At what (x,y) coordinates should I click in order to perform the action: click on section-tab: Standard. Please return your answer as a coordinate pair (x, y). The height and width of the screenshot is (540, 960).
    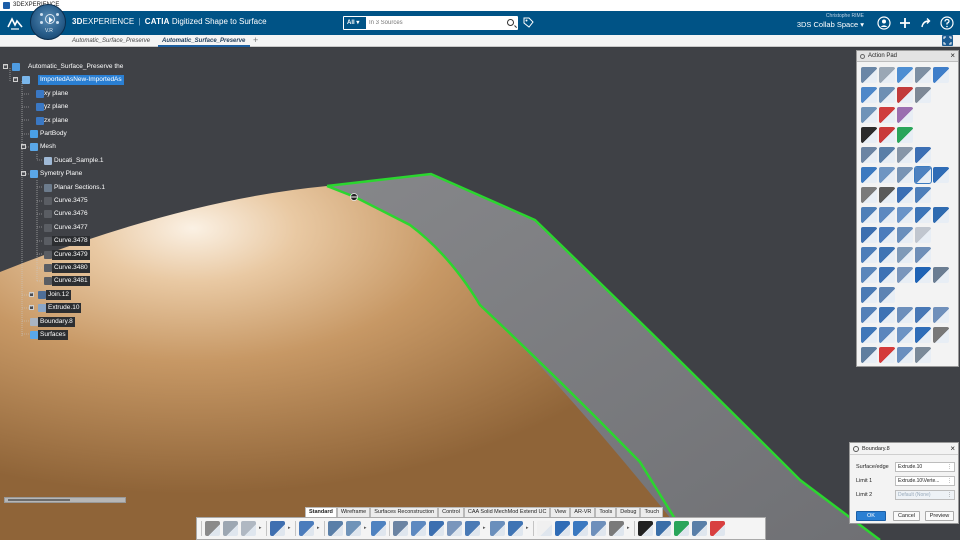
    Looking at the image, I should click on (321, 512).